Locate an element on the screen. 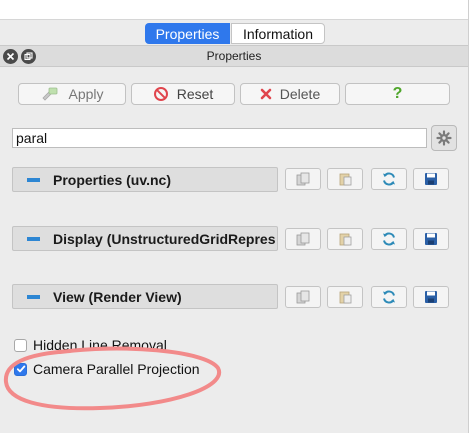  help-icon: ? is located at coordinates (397, 93).